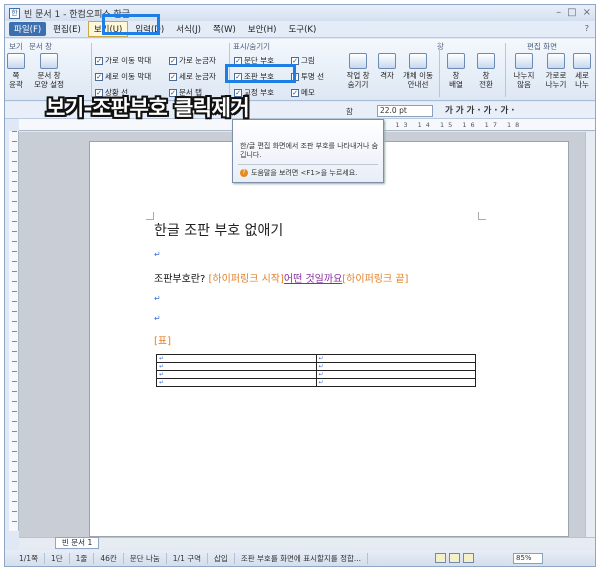 Image resolution: width=600 pixels, height=571 pixels. Describe the element at coordinates (486, 71) in the screenshot. I see `switch-window-button: 창 전환` at that location.